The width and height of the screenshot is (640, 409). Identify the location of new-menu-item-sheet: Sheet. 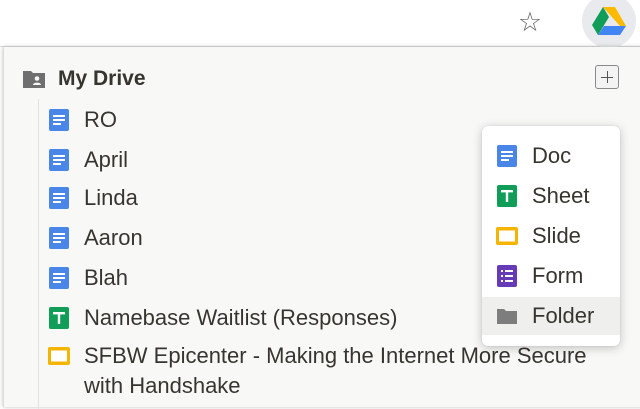
(551, 196).